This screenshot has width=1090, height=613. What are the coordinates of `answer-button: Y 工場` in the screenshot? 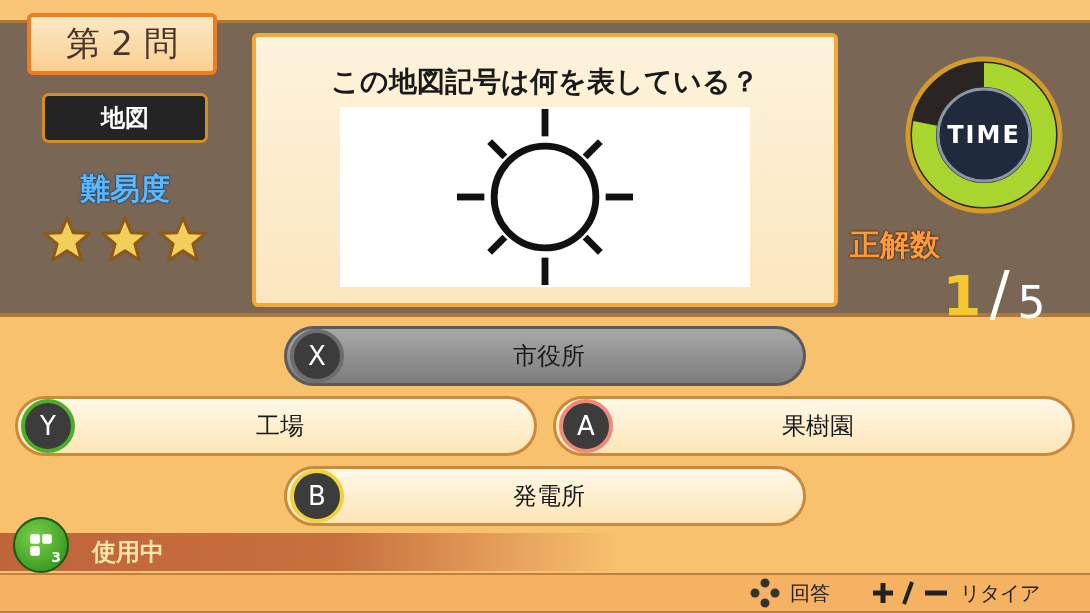 It's located at (276, 426).